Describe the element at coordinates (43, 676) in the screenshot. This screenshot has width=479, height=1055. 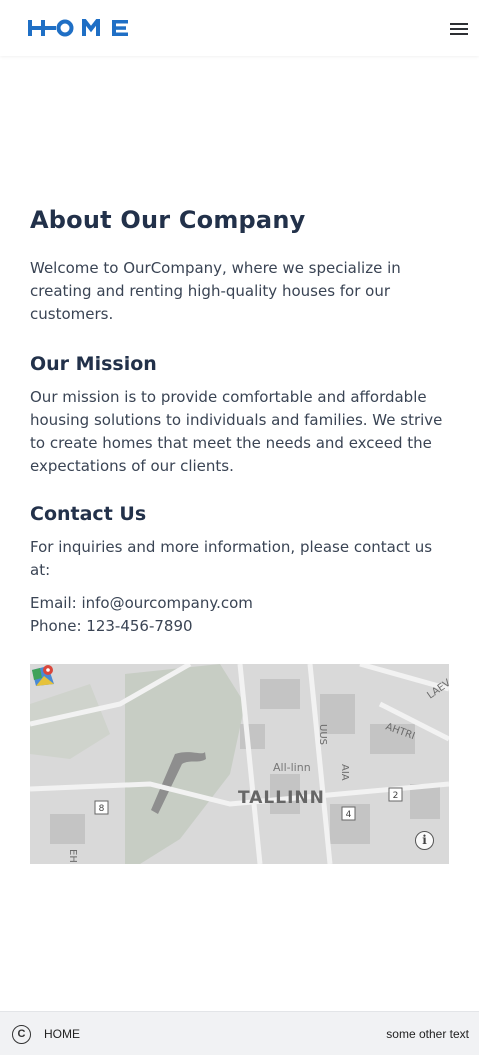
I see `google-maps-logo` at that location.